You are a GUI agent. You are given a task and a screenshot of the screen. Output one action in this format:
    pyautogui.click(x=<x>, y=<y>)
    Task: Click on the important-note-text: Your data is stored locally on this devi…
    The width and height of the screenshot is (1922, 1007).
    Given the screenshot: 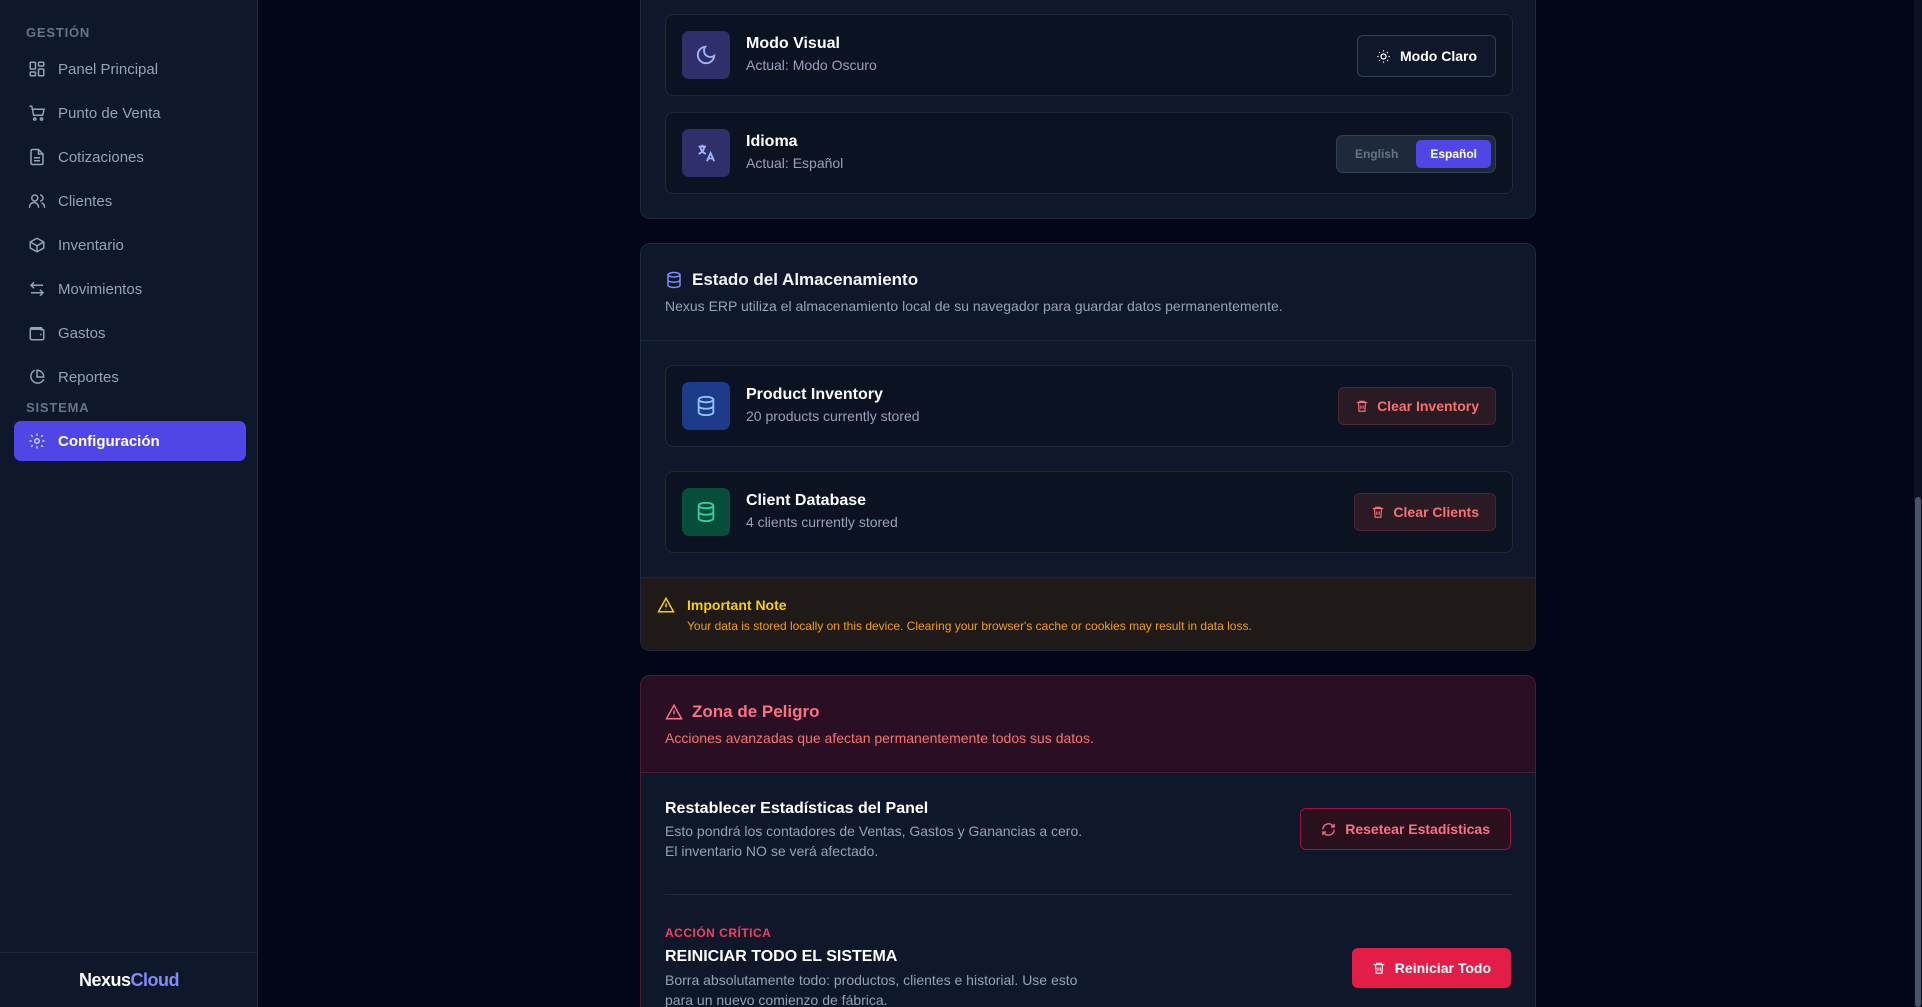 What is the action you would take?
    pyautogui.click(x=969, y=626)
    